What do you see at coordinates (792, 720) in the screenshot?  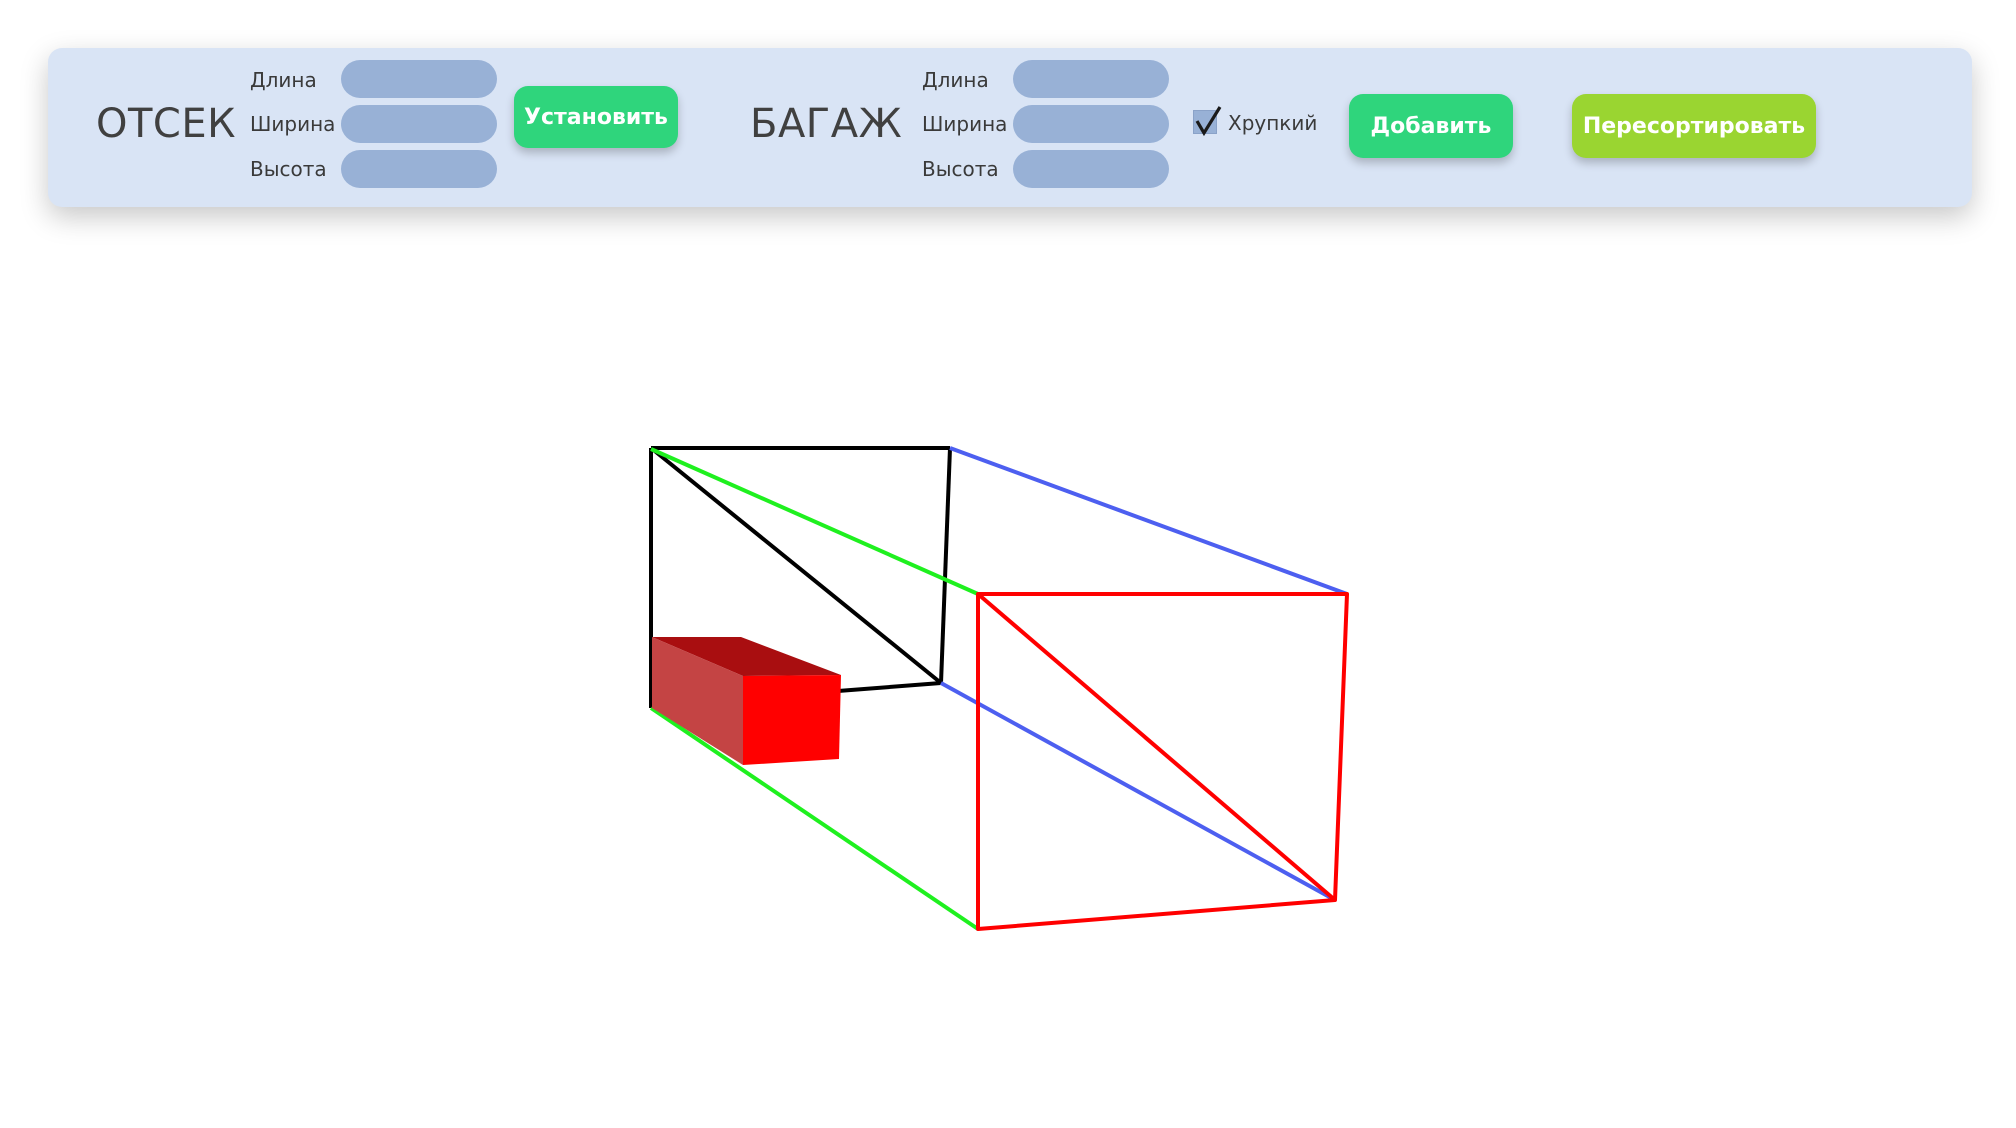 I see `luggage-box-front` at bounding box center [792, 720].